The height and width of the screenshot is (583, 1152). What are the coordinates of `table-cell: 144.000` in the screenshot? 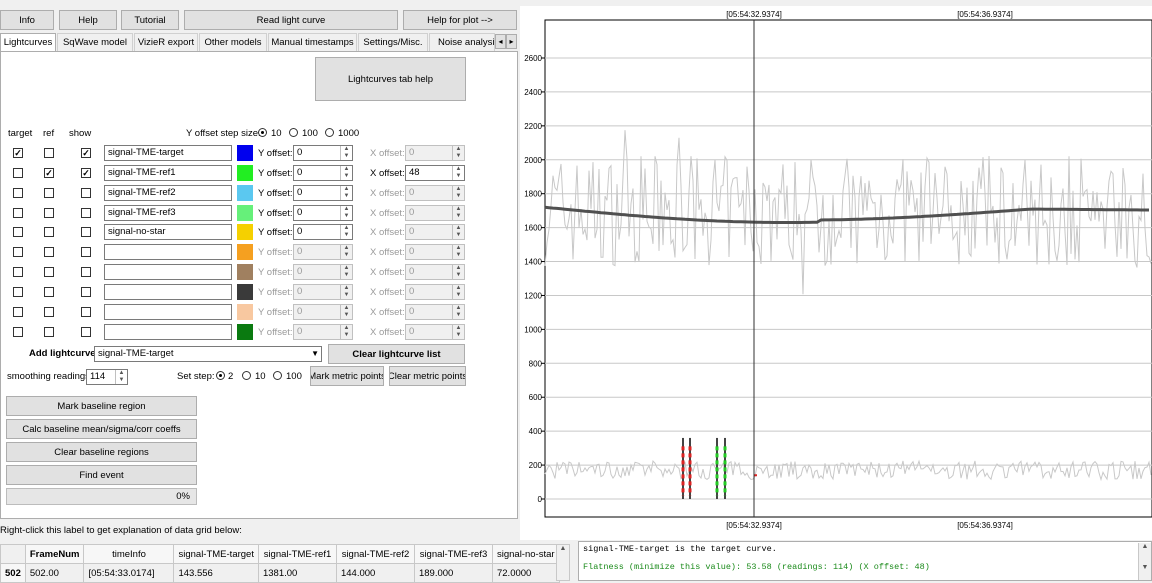 It's located at (375, 573).